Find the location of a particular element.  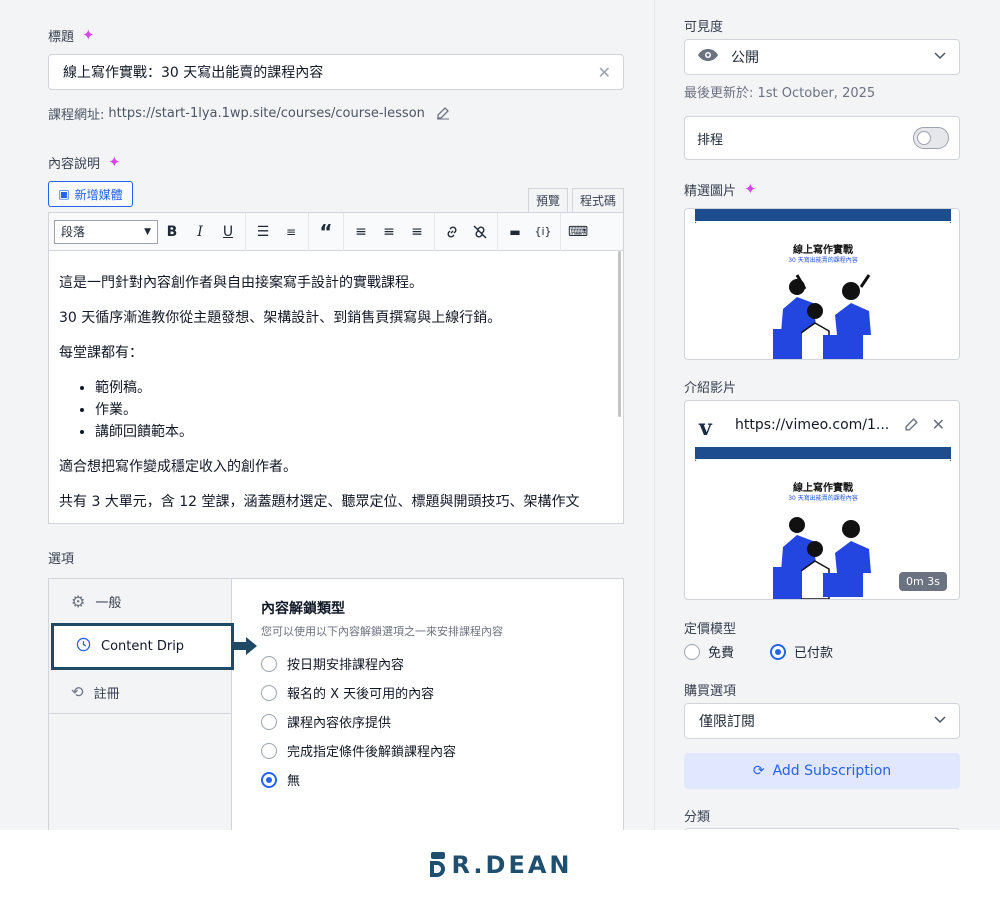

keyboard-icon: ⌨ is located at coordinates (578, 232).